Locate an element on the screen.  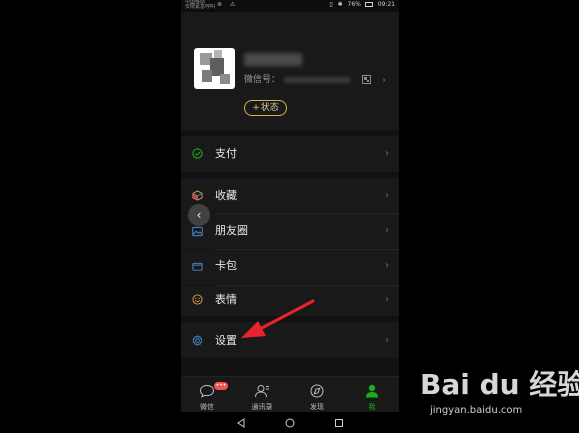
menu-item-moments: 朋友圈 › is located at coordinates (290, 231).